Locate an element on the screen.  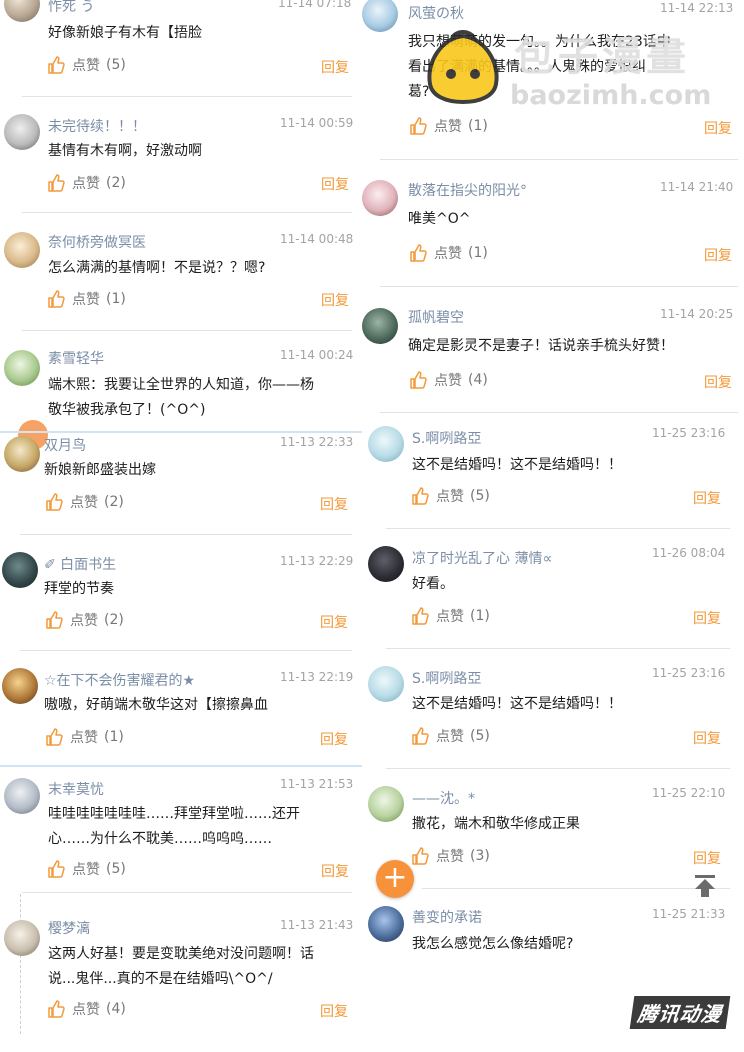
comment-username: 凉了时光乱了心 薄情∝ is located at coordinates (482, 558).